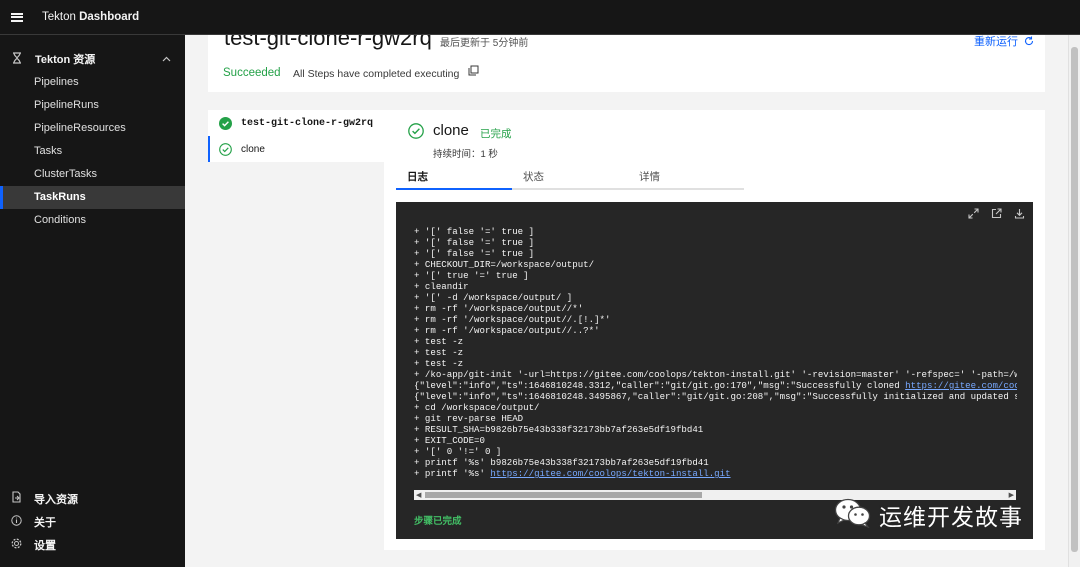 The width and height of the screenshot is (1080, 567). I want to click on log-line-text: + CHECKOUT_DIR=/workspace/output/, so click(504, 264).